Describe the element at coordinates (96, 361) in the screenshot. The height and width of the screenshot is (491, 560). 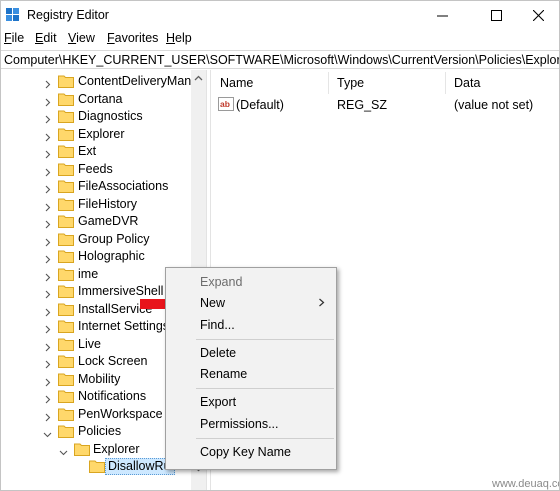
I see `tree-item: Lock Screen` at that location.